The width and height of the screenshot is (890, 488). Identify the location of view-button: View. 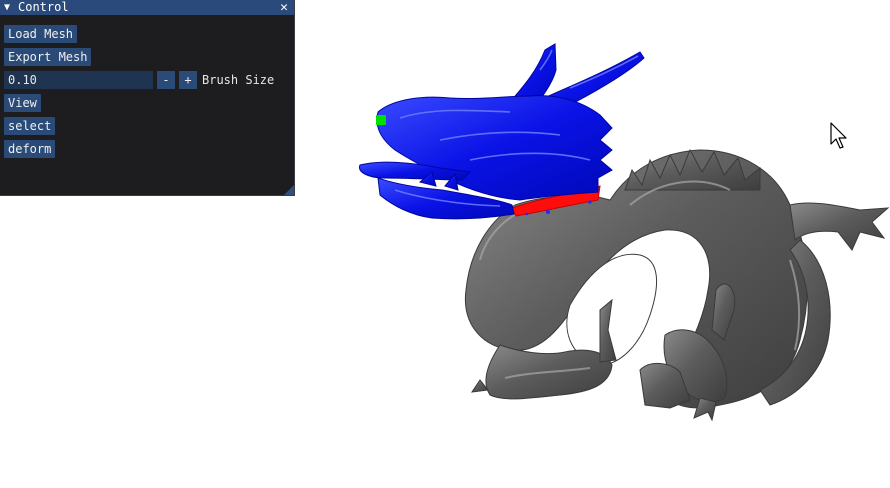
(22, 103).